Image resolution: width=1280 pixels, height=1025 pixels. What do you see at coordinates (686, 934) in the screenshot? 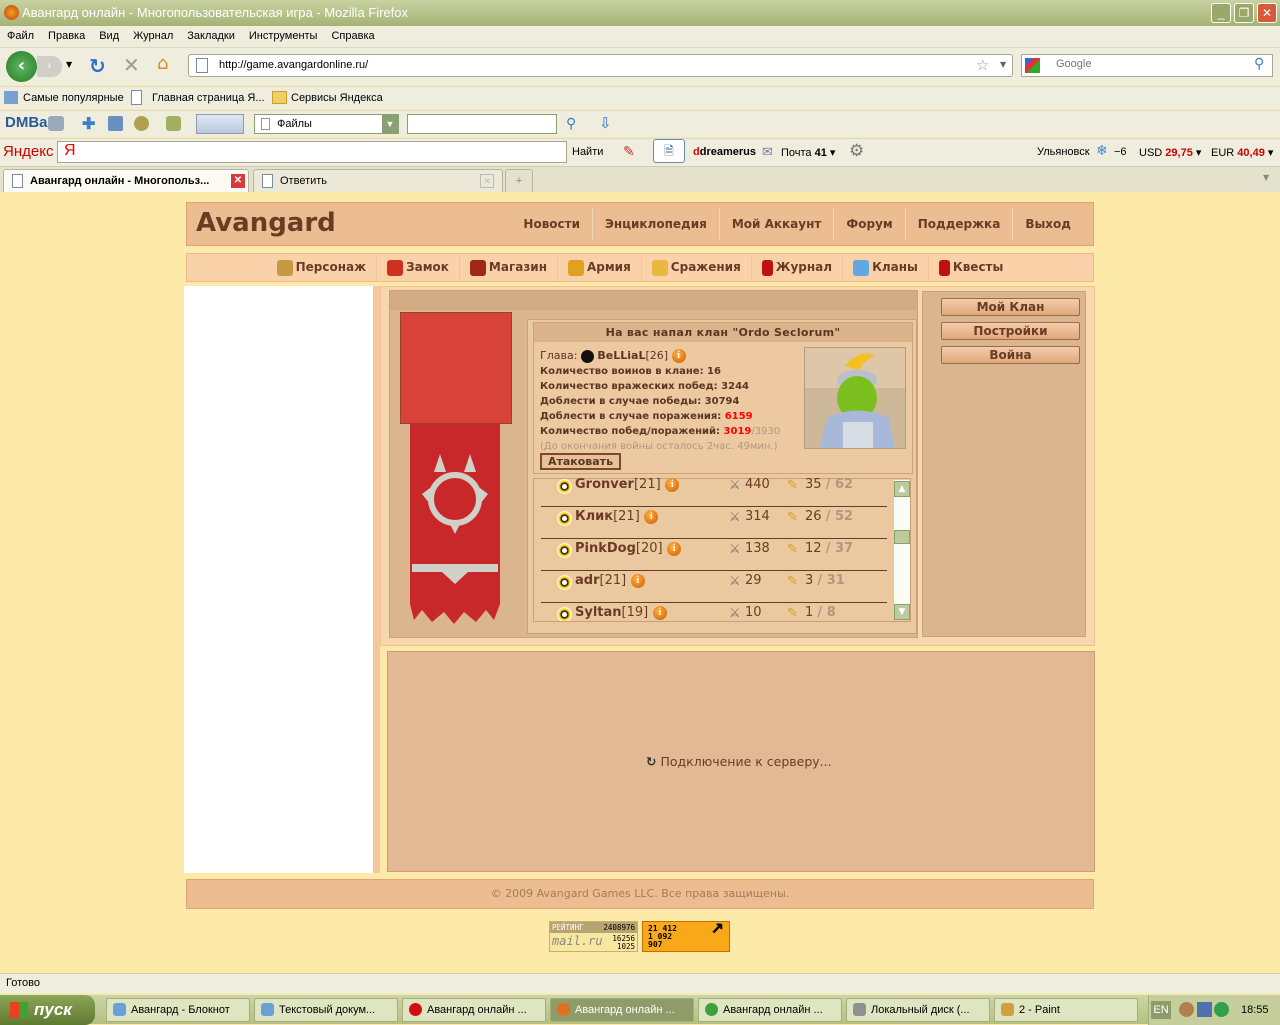
I see `liveinternet-counter: 21 412 1 092 907 ↗` at bounding box center [686, 934].